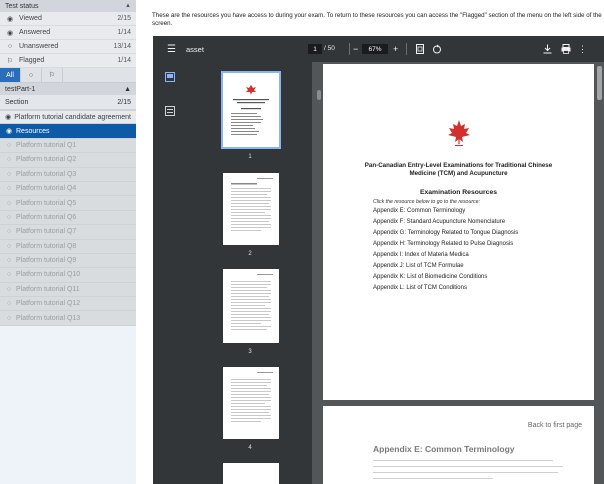  Describe the element at coordinates (420, 50) in the screenshot. I see `fit-page-icon` at that location.